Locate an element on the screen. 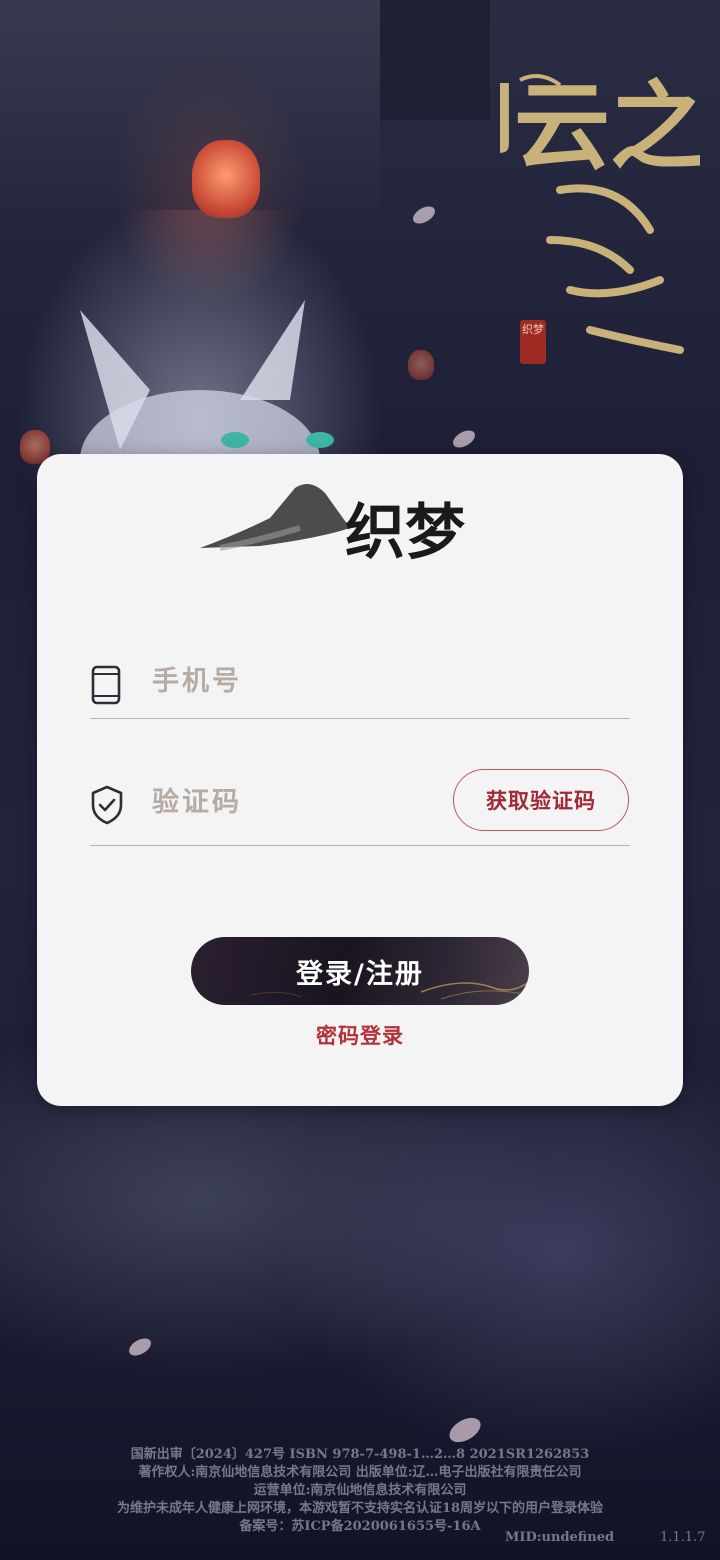  logo-text: 织梦 is located at coordinates (405, 533).